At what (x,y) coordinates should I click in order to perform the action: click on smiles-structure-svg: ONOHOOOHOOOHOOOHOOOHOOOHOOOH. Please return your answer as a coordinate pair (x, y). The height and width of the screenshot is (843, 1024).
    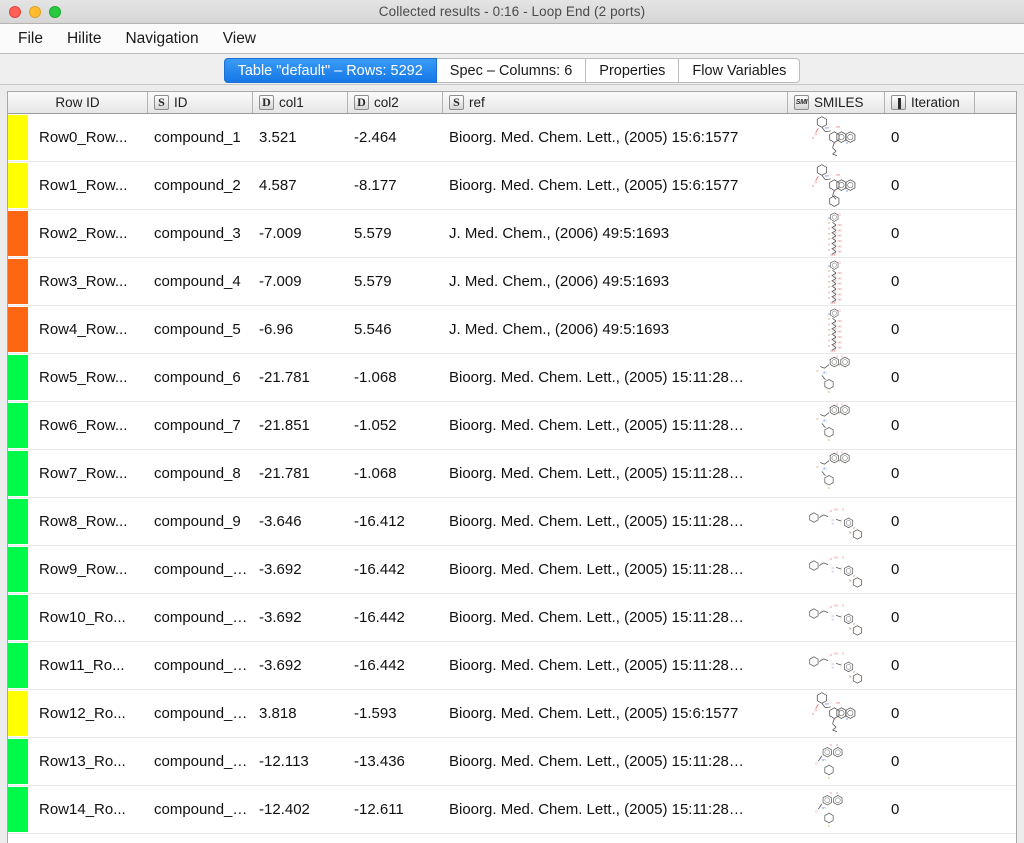
    Looking at the image, I should click on (834, 330).